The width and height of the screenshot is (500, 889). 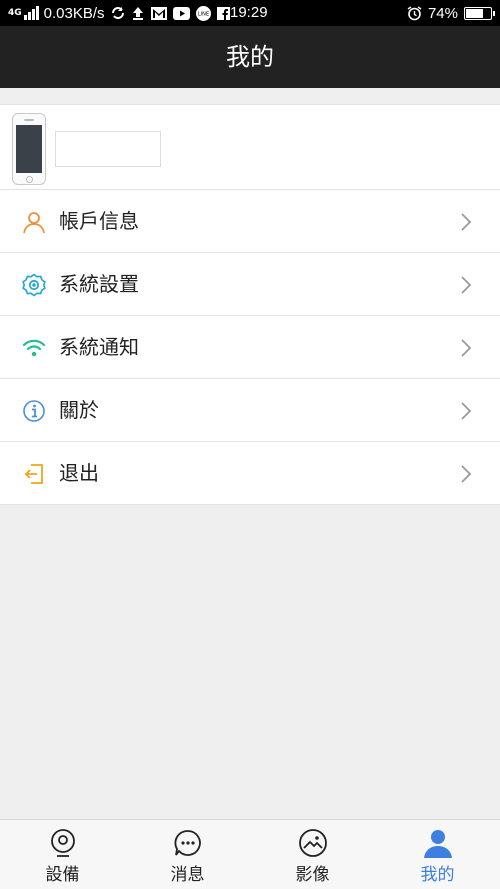 I want to click on menu-item-system-settings: 系統設置, so click(x=250, y=284).